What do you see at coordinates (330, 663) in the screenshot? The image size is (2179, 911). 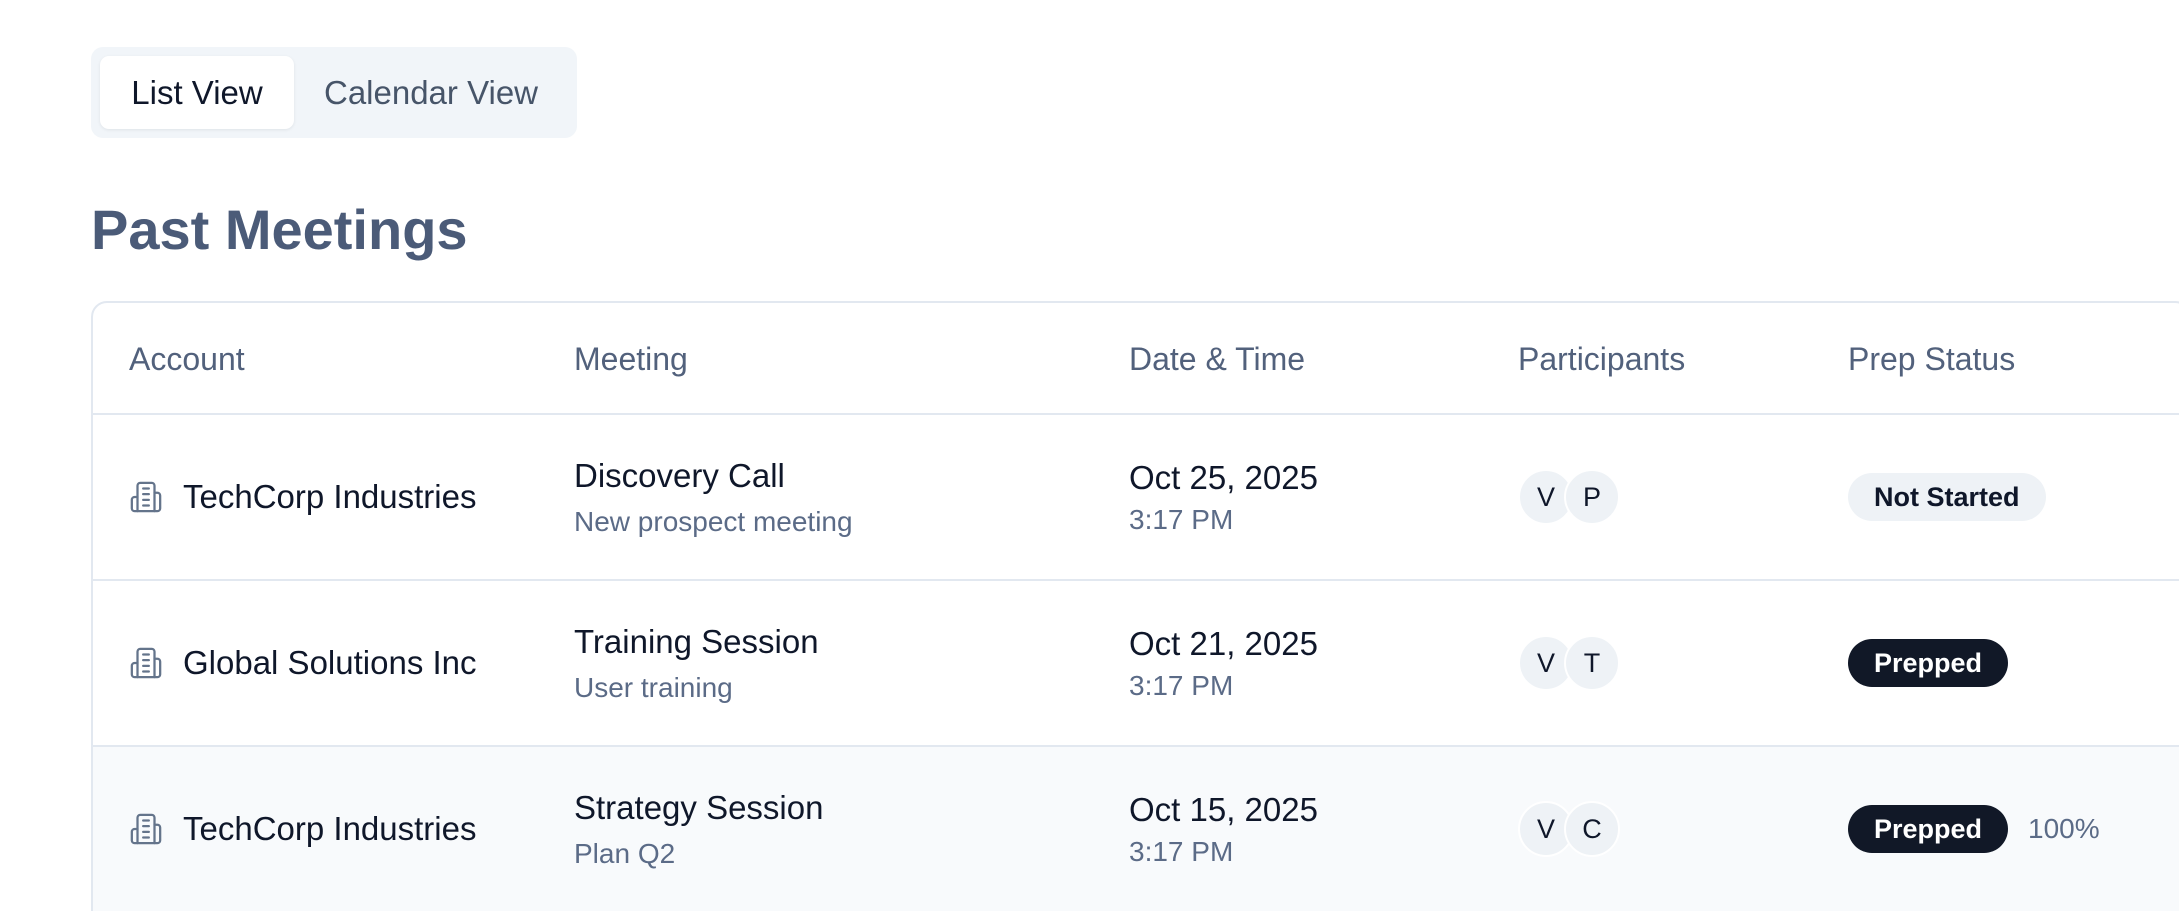 I see `account-name: Global Solutions Inc` at bounding box center [330, 663].